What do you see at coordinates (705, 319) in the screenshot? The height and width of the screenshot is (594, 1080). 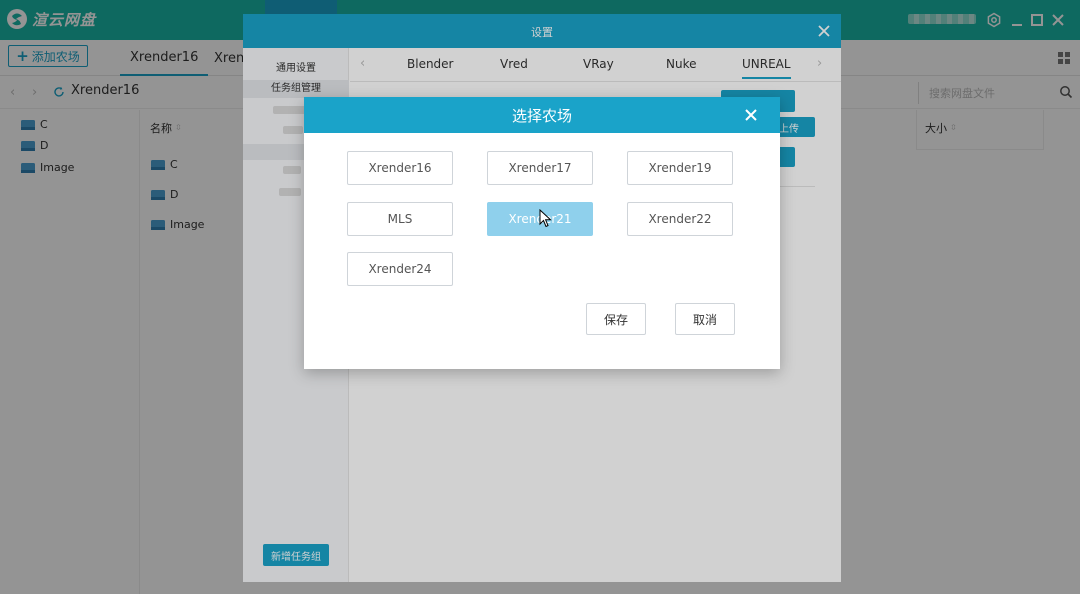 I see `cancel-button: 取消` at bounding box center [705, 319].